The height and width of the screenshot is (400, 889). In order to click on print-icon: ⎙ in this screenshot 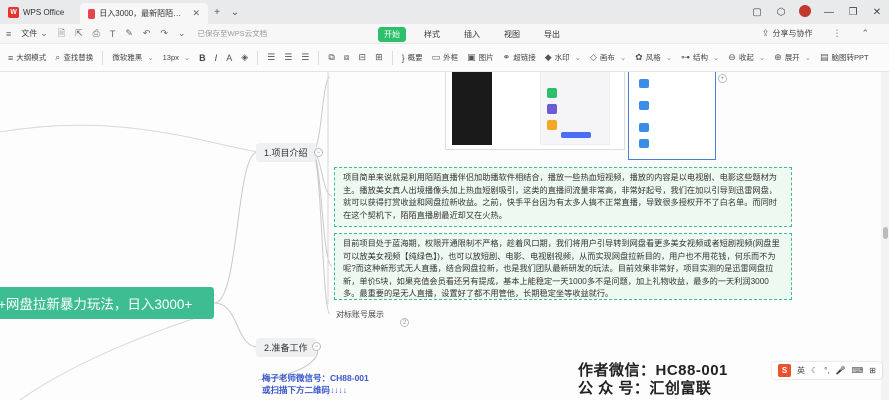, I will do `click(96, 33)`.